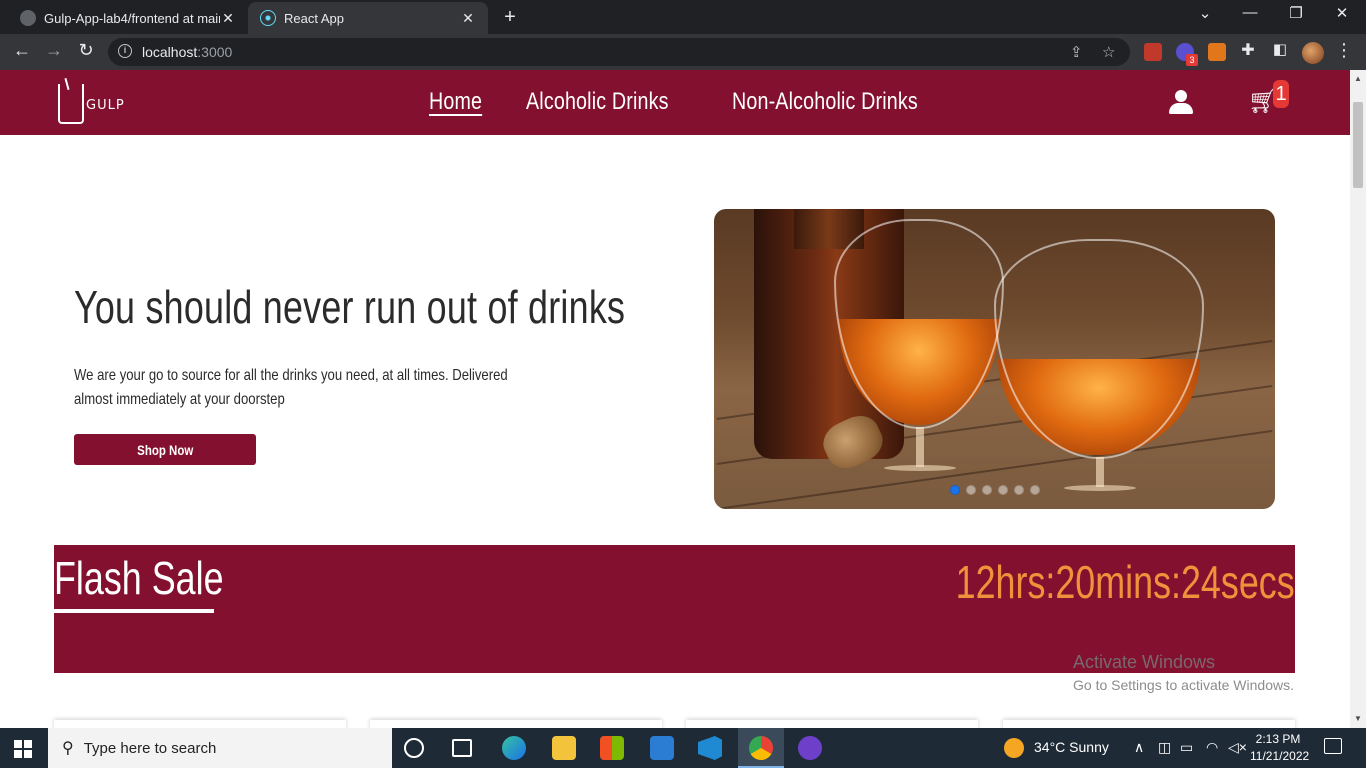 The width and height of the screenshot is (1366, 768). I want to click on url-text: localhost:3000, so click(187, 52).